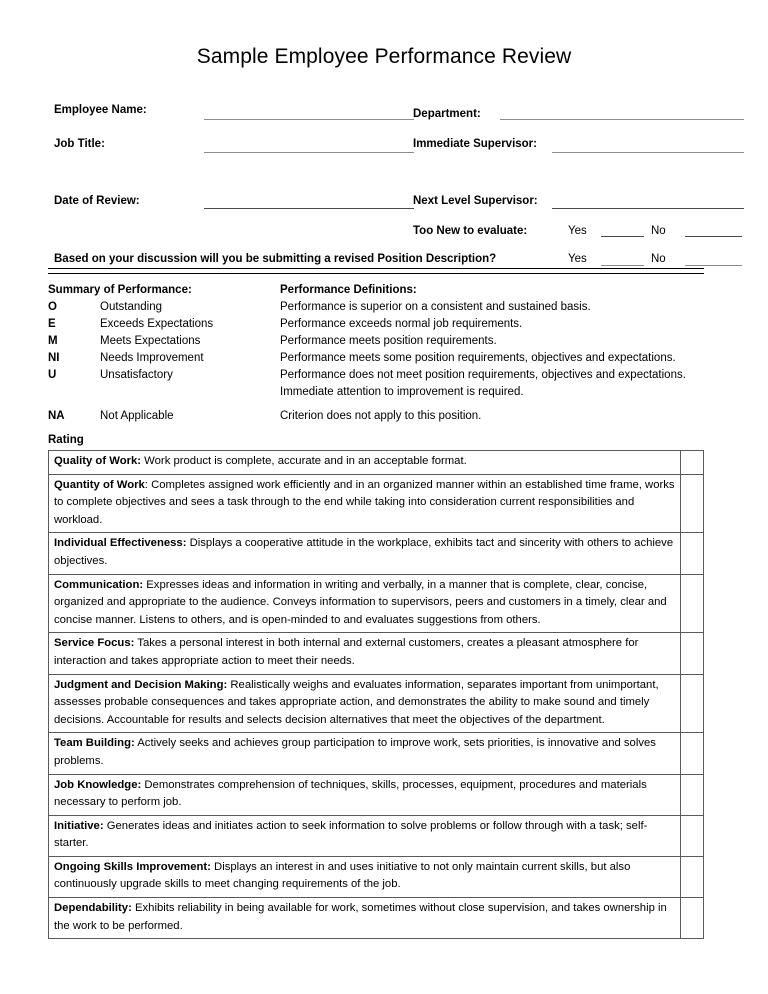 The image size is (768, 994). What do you see at coordinates (131, 307) in the screenshot?
I see `rating-label: Outstanding` at bounding box center [131, 307].